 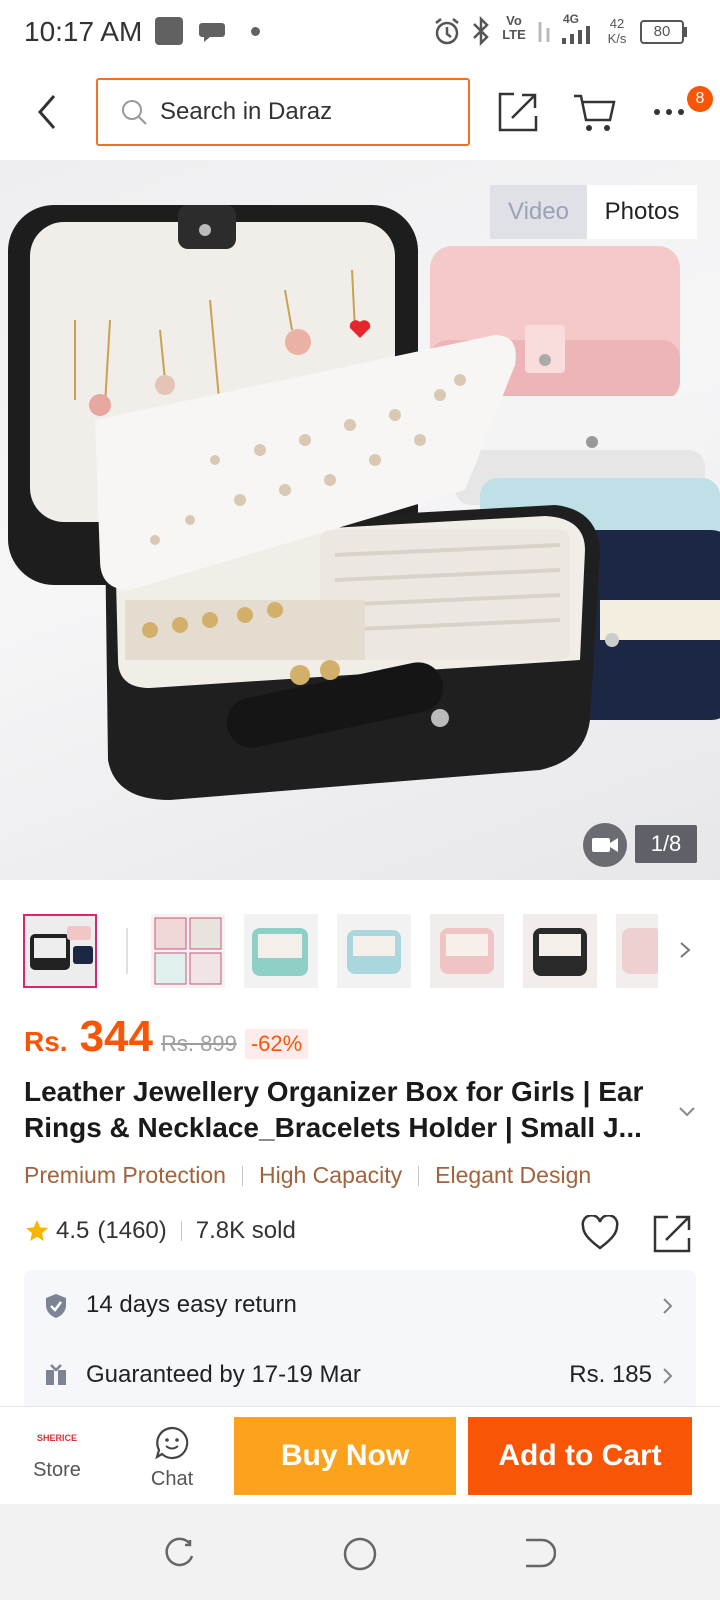 I want to click on store-logo: SHERICE, so click(x=56, y=1438).